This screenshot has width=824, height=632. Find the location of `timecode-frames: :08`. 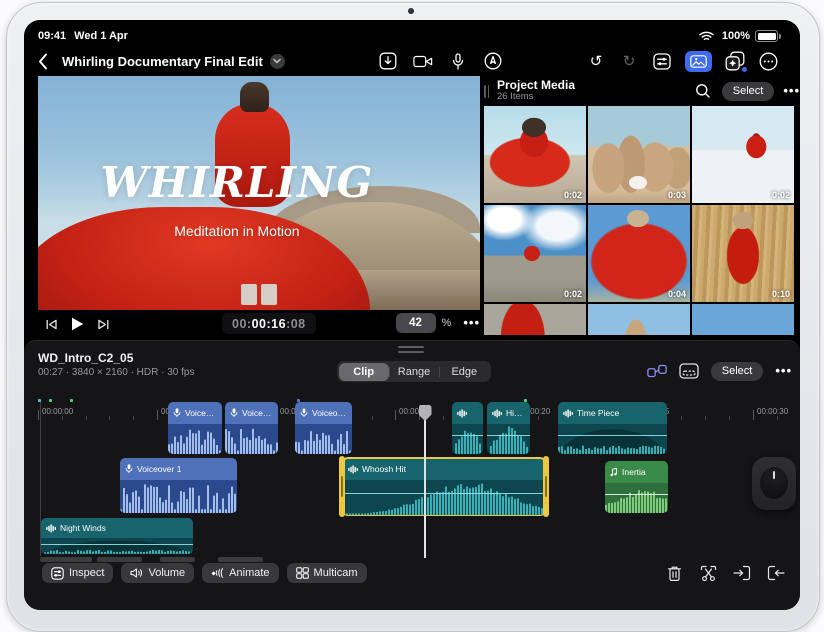

timecode-frames: :08 is located at coordinates (296, 323).